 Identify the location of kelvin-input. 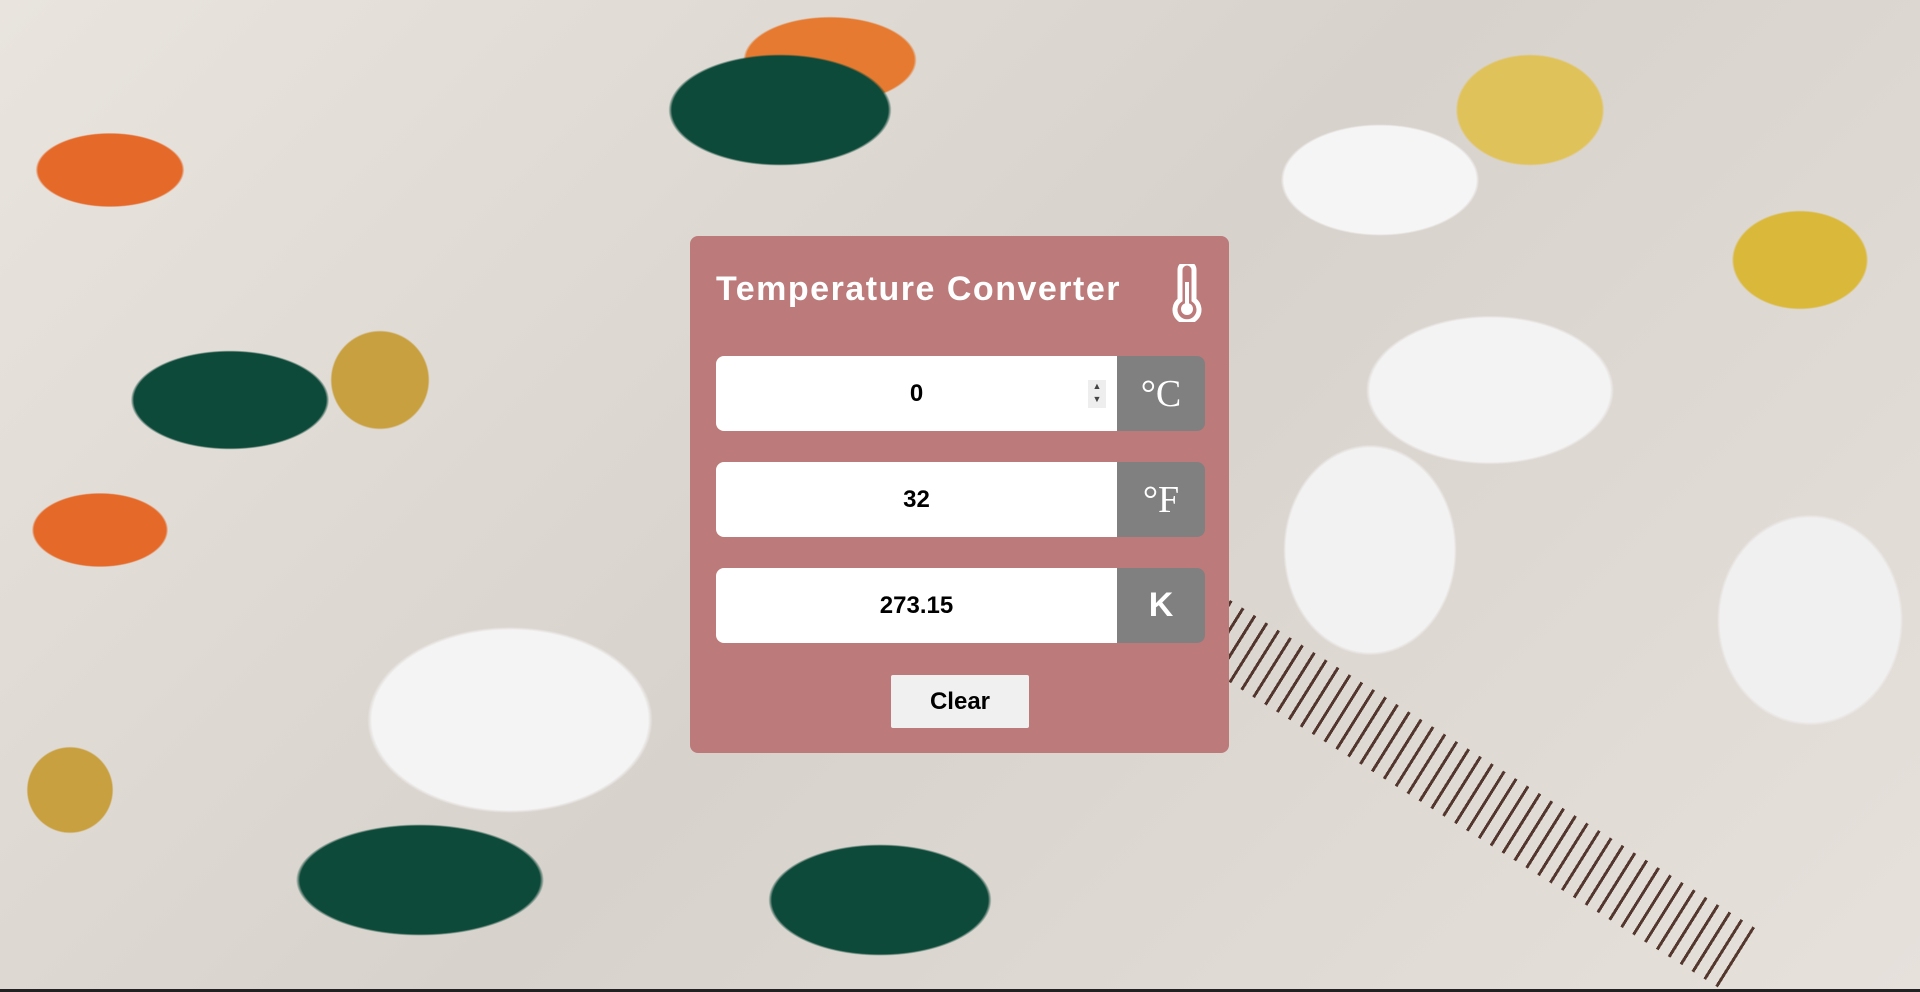
(916, 605).